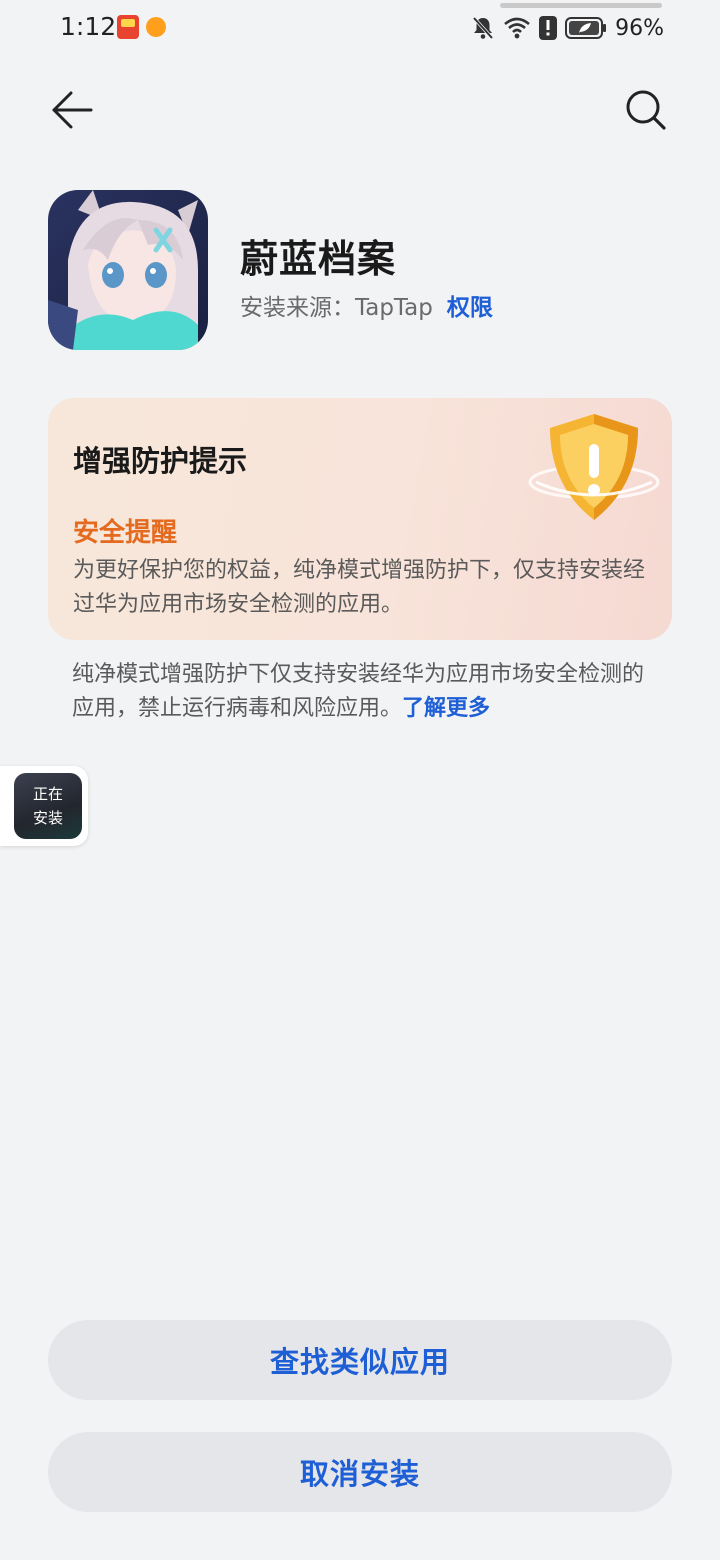 Image resolution: width=720 pixels, height=1560 pixels. I want to click on cancel-install-button: 取消安装, so click(360, 1472).